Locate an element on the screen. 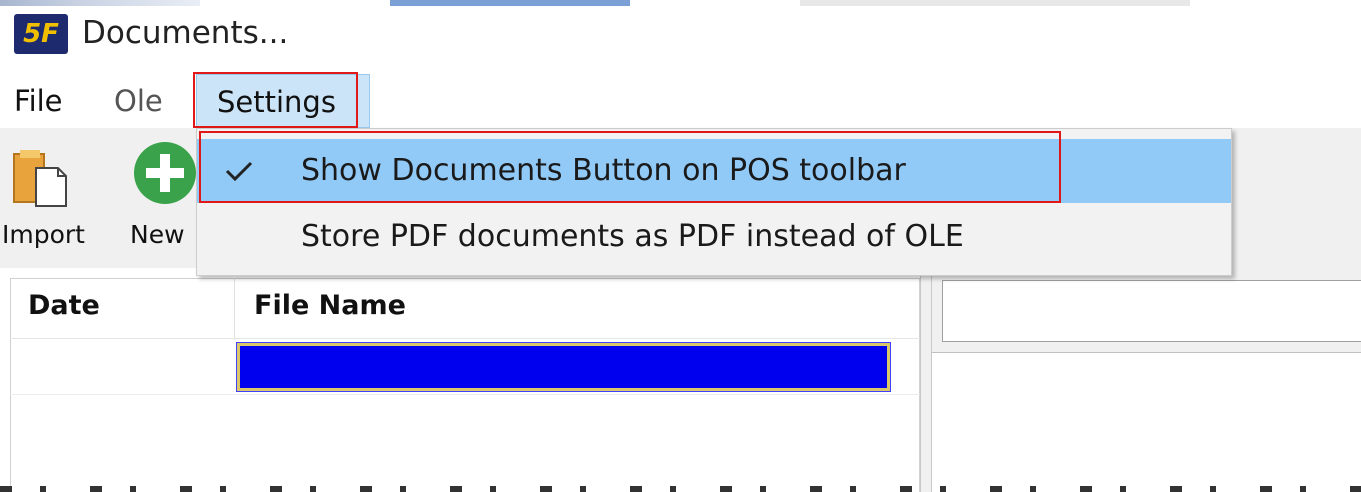 This screenshot has height=492, width=1361. column-header-date: Date is located at coordinates (64, 305).